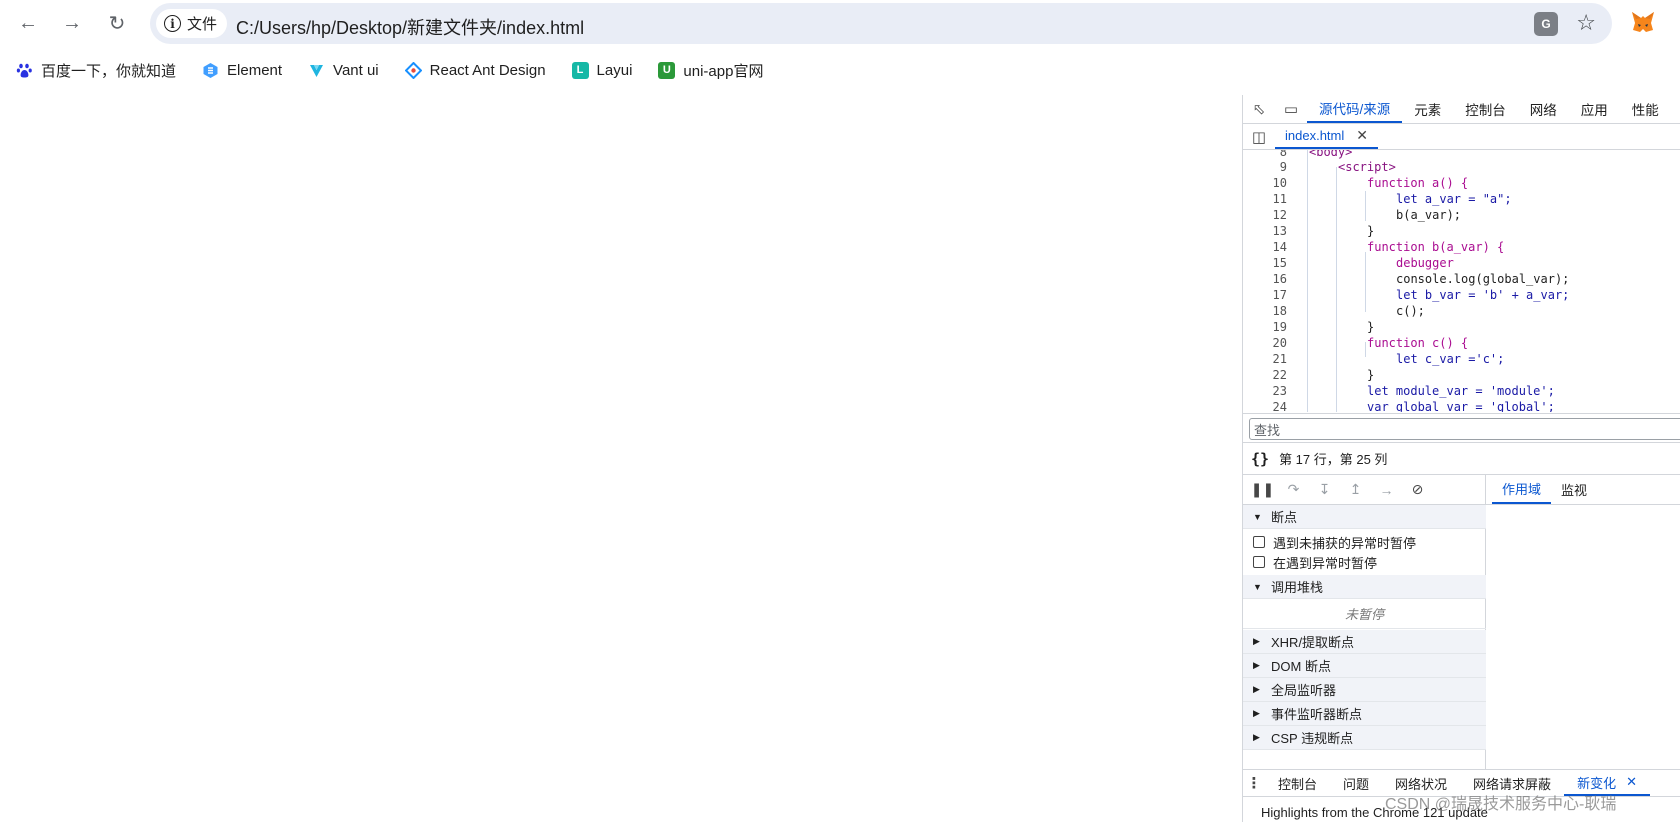  What do you see at coordinates (96, 70) in the screenshot?
I see `bookmark-baidu: 百度一下，你就知道` at bounding box center [96, 70].